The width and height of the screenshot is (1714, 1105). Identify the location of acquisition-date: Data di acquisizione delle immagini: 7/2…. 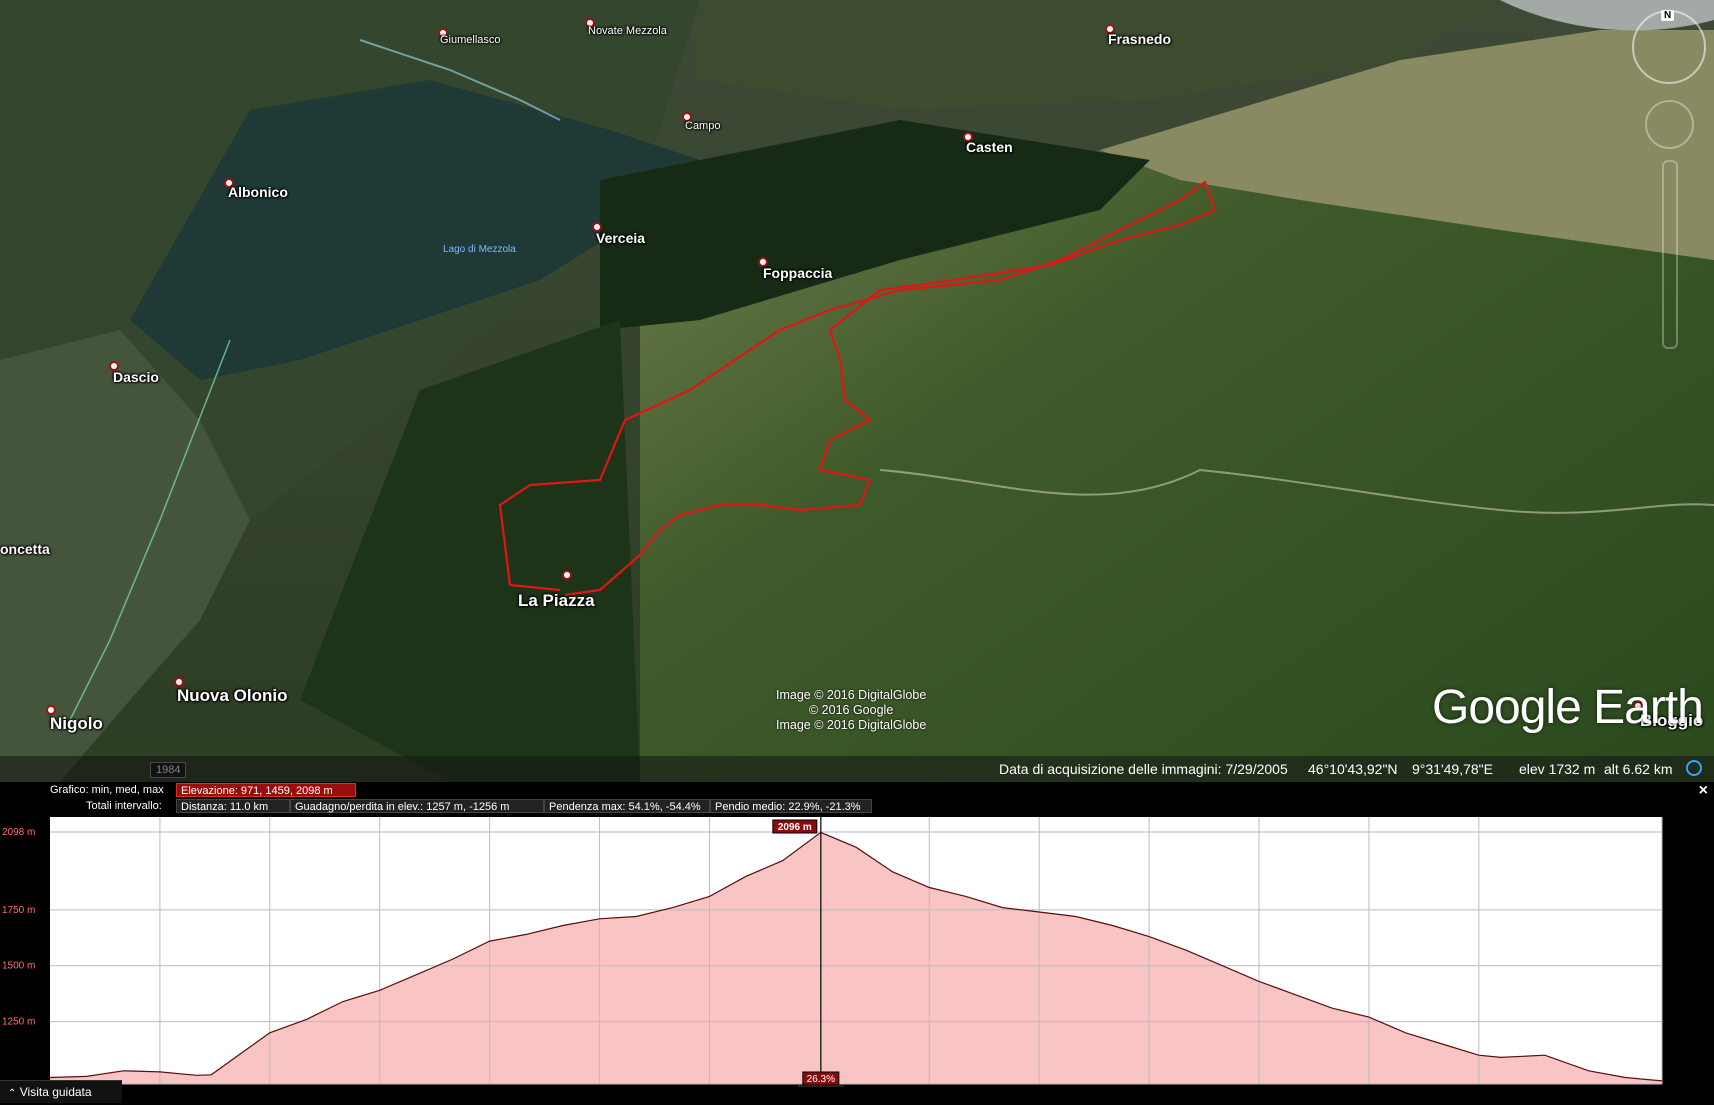
(1143, 769).